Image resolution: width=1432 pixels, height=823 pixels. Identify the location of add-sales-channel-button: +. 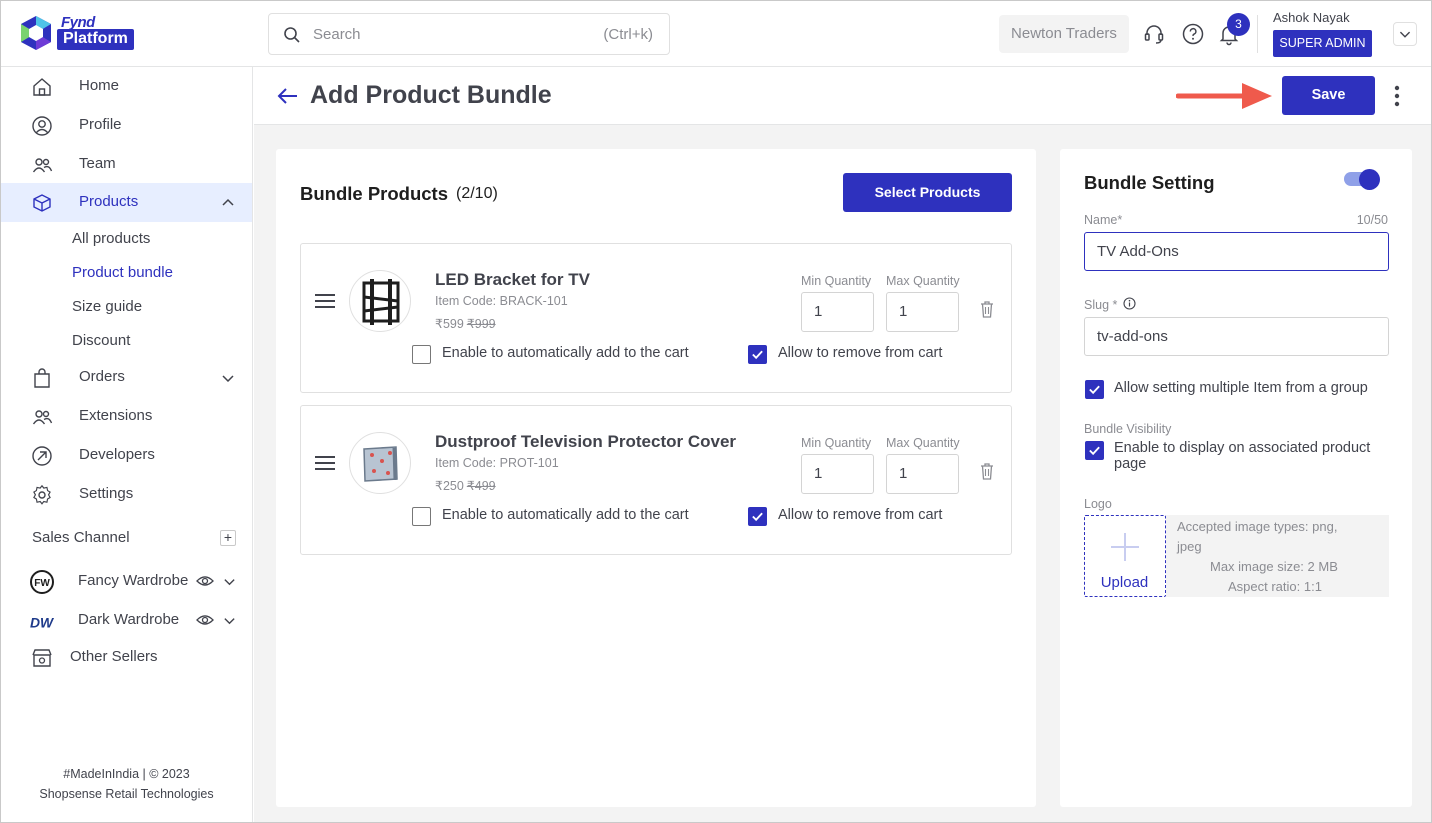
(228, 538).